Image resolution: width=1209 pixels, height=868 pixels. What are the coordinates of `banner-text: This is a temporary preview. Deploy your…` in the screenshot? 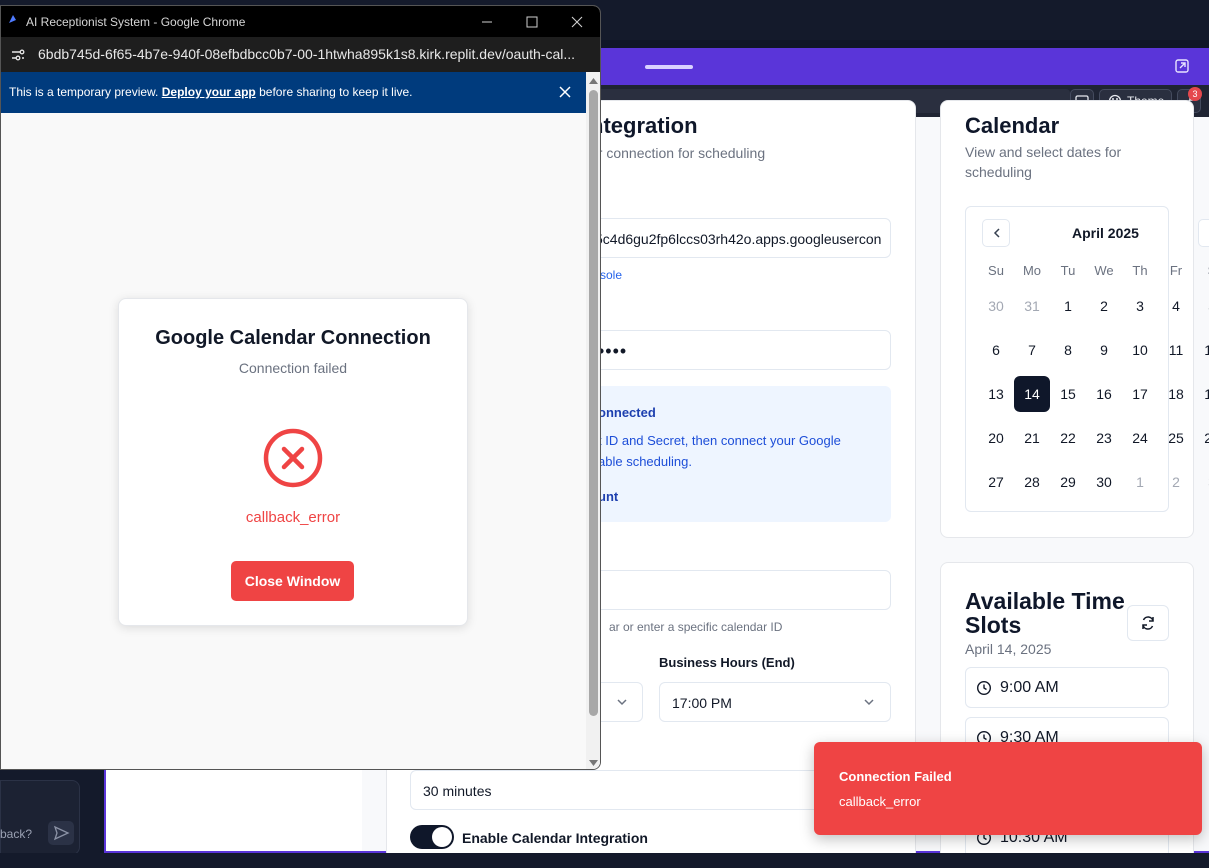 It's located at (211, 92).